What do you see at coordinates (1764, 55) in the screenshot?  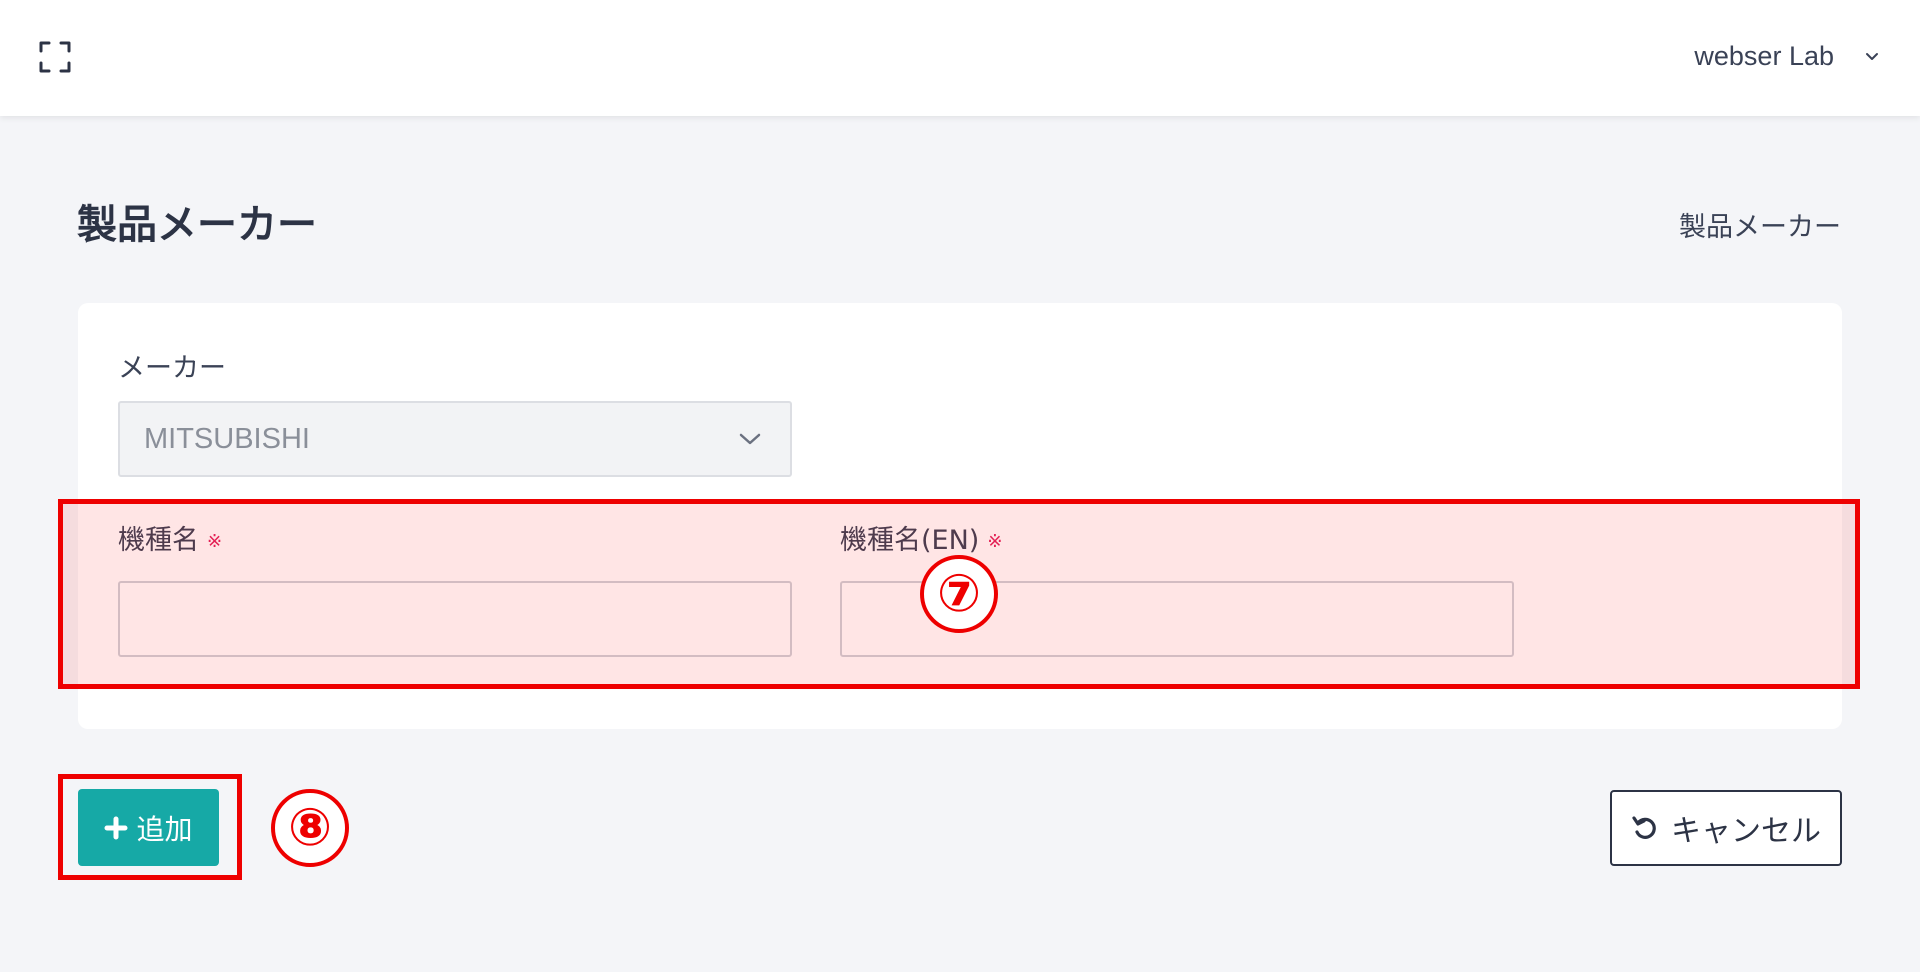 I see `user-name: webser Lab` at bounding box center [1764, 55].